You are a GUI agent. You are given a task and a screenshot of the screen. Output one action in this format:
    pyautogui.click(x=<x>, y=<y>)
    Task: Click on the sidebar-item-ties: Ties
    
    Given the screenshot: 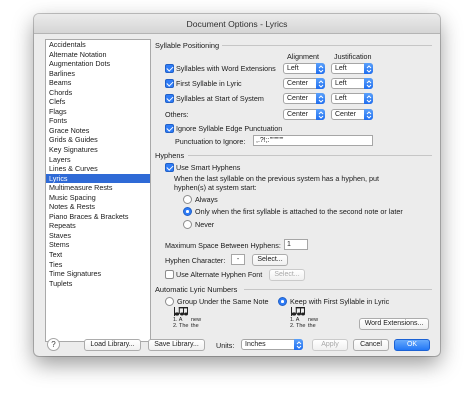 What is the action you would take?
    pyautogui.click(x=98, y=265)
    